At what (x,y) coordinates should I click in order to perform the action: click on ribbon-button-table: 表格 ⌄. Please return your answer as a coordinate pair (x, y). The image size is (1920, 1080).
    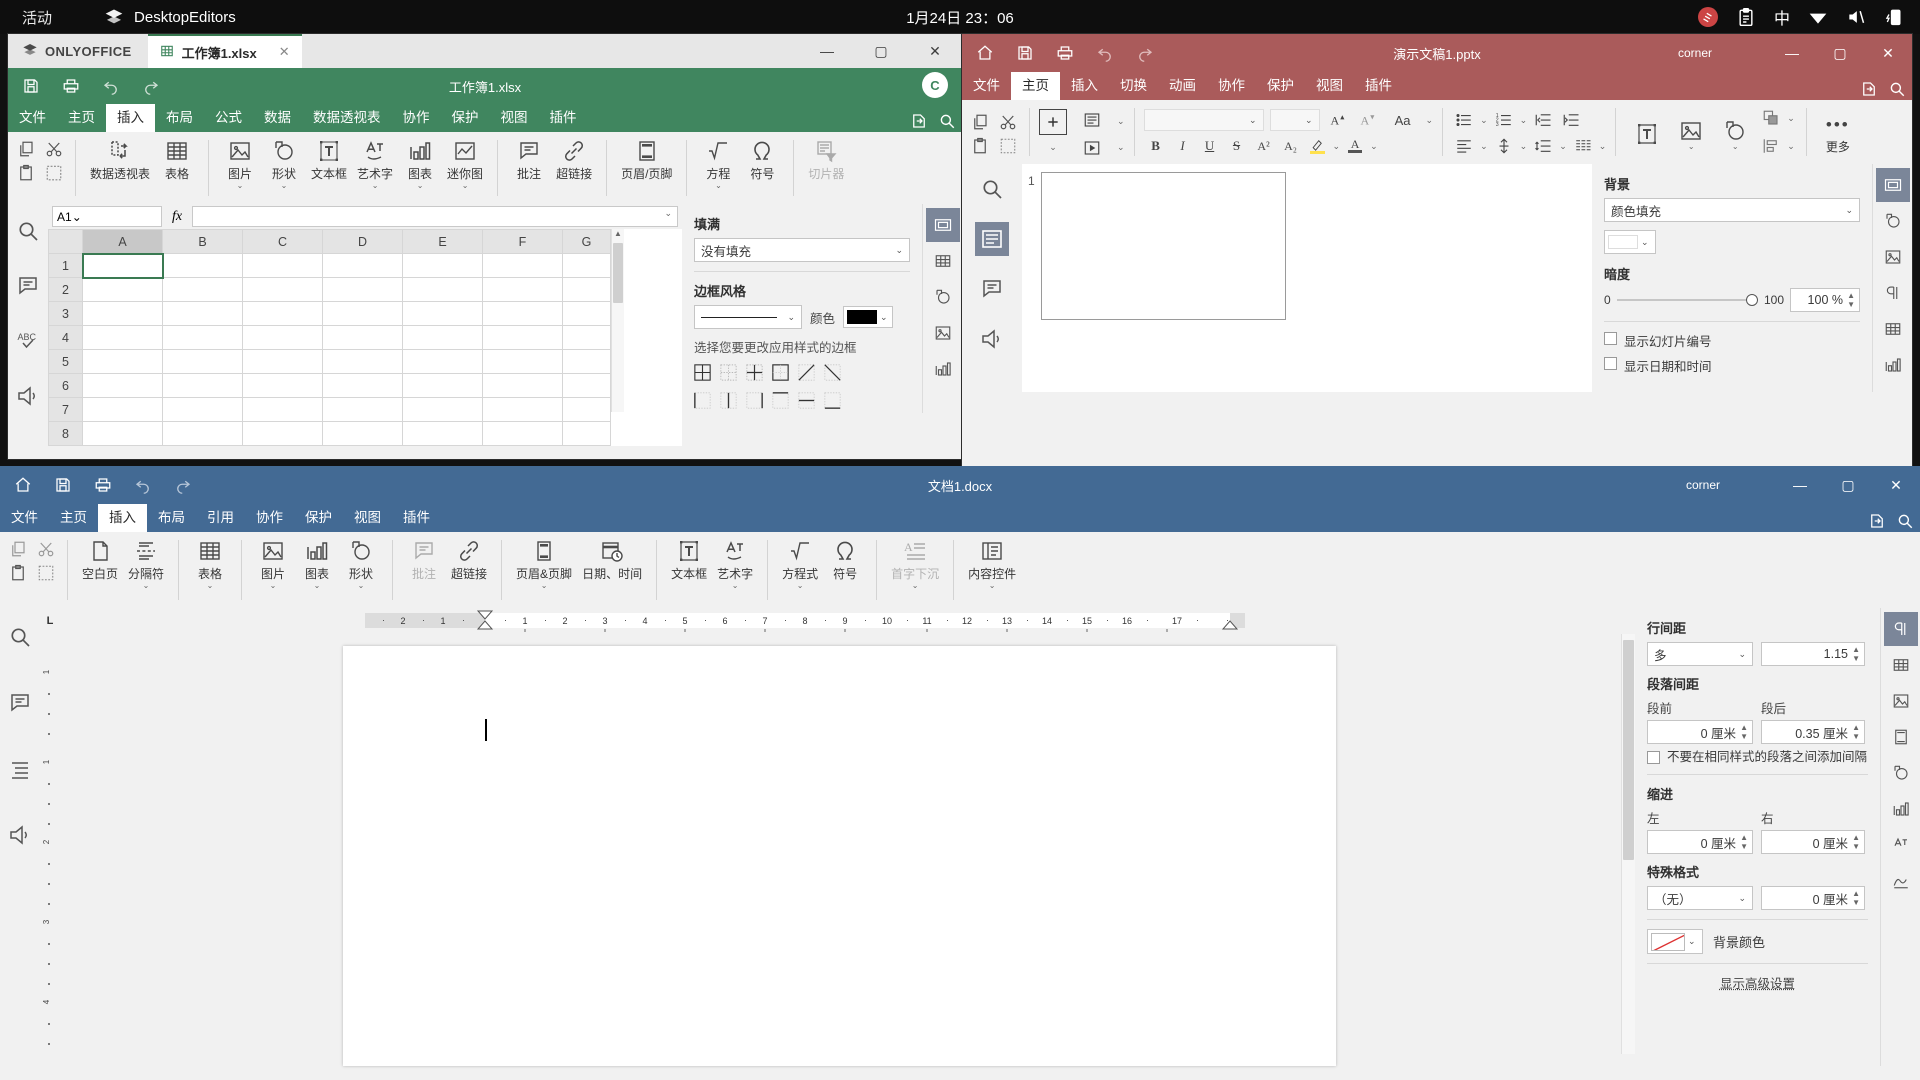
    Looking at the image, I should click on (210, 562).